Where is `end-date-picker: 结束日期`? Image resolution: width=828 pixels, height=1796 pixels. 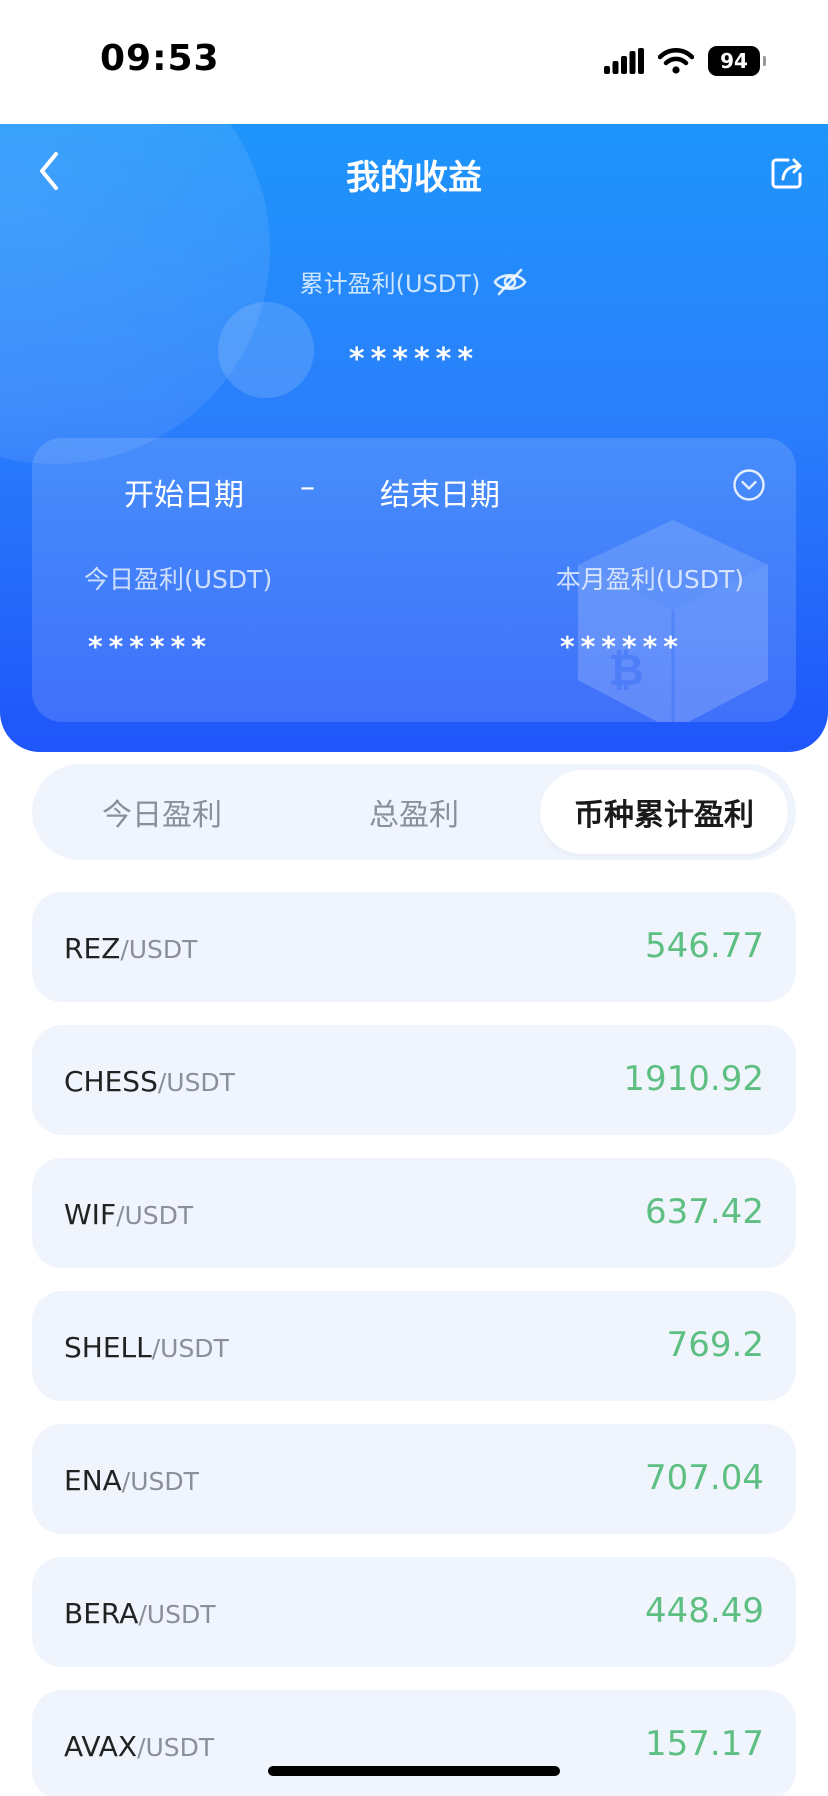 end-date-picker: 结束日期 is located at coordinates (440, 492).